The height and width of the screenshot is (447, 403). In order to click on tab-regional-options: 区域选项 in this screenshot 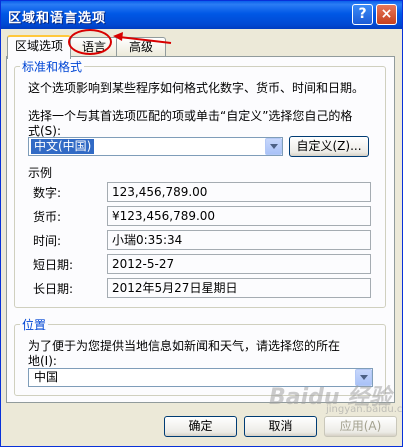, I will do `click(39, 47)`.